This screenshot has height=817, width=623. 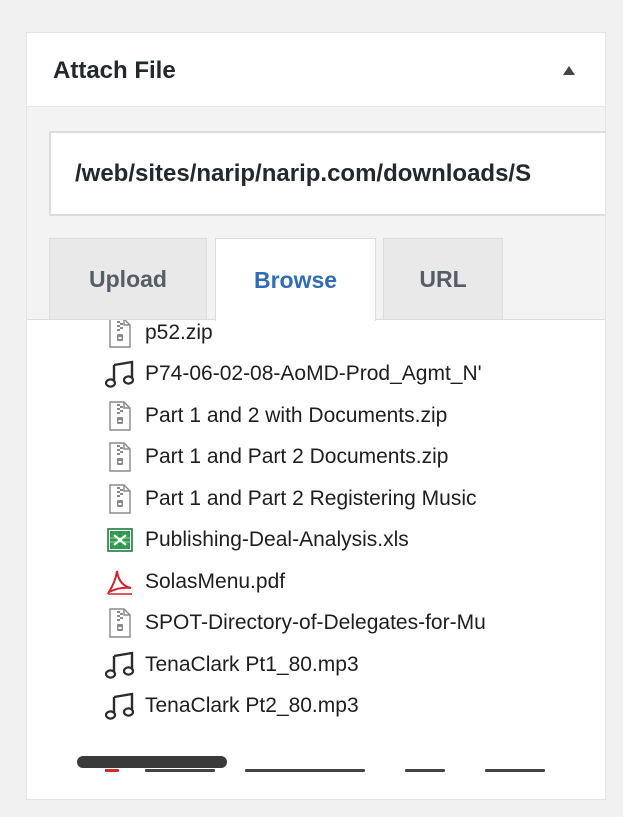 I want to click on file-list-item: TenaClark Pt1_80.mp3, so click(x=340, y=665).